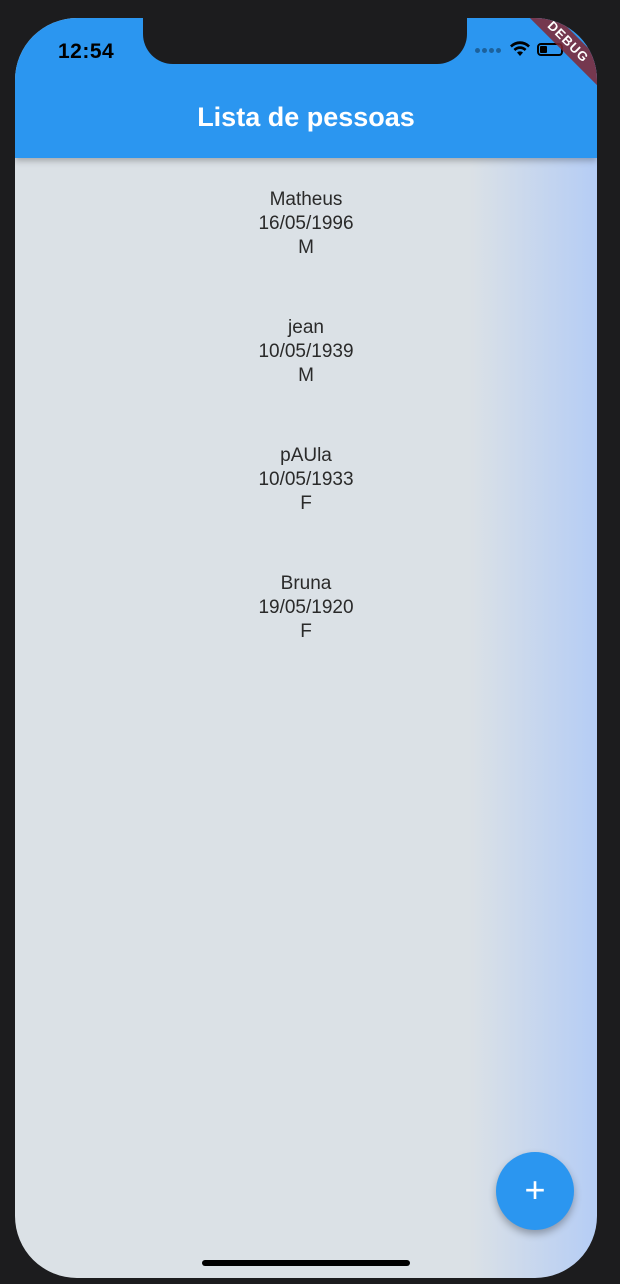 The image size is (620, 1284). I want to click on person-name: Matheus, so click(306, 199).